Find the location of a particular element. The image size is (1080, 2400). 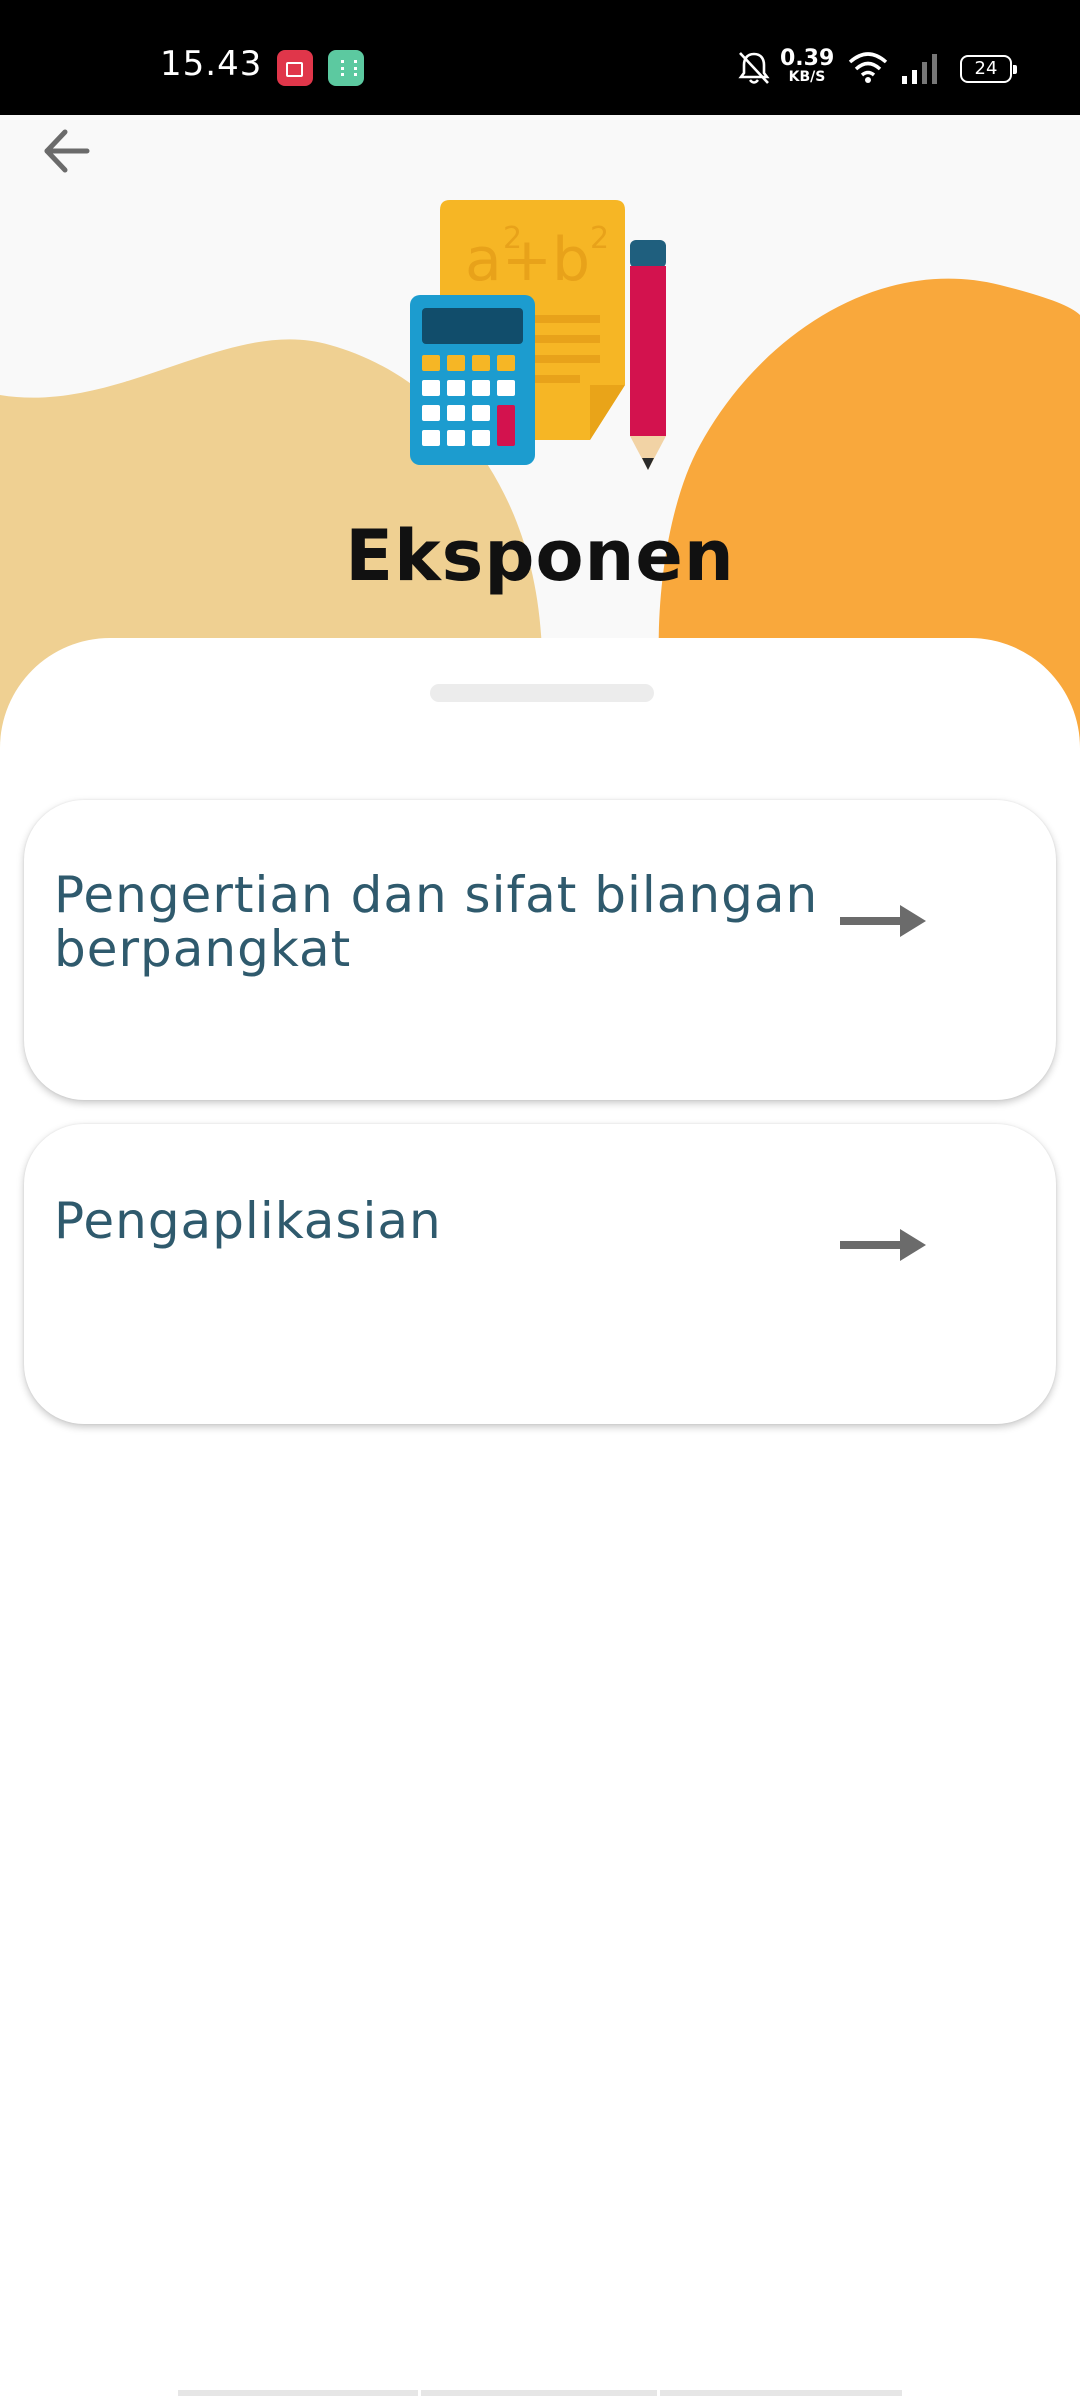

menu-item-pengertian: Pengertian dan sifat bilangan berpangkat is located at coordinates (540, 950).